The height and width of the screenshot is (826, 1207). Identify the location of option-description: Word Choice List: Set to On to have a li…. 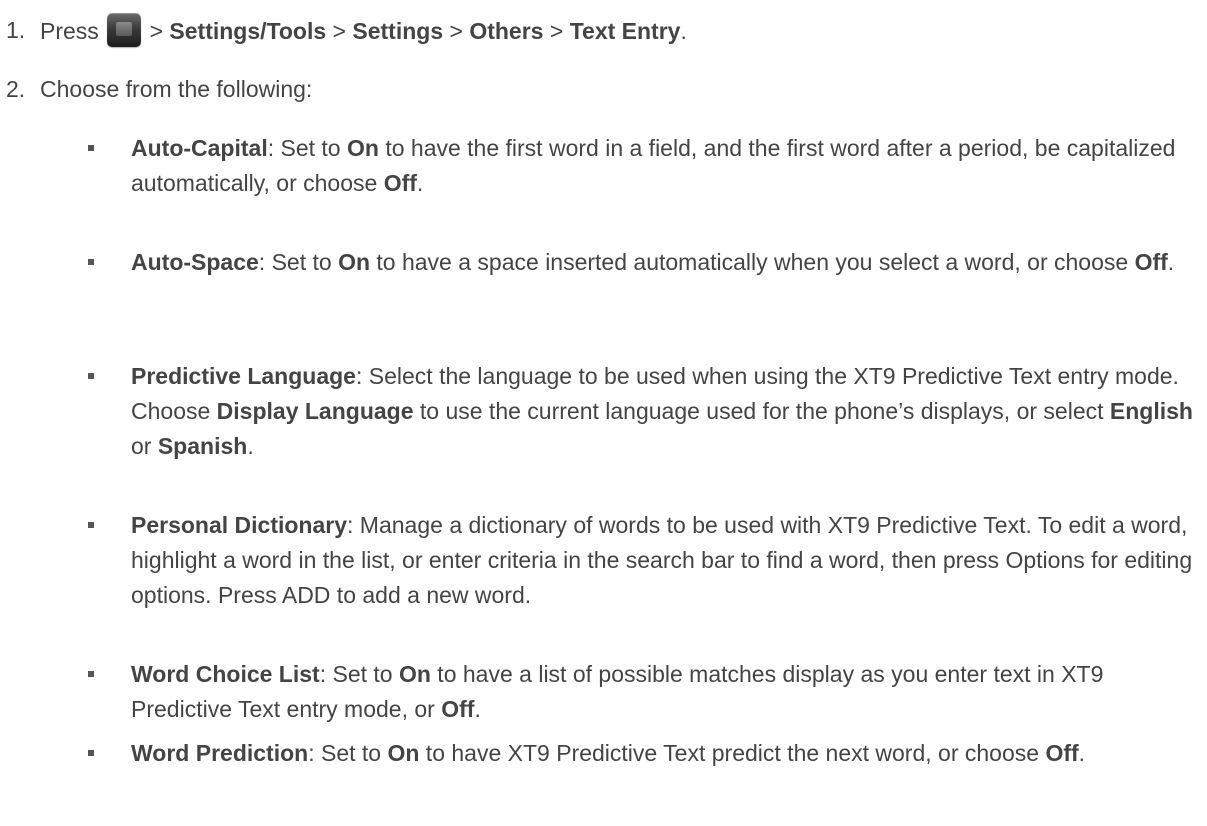
(663, 692).